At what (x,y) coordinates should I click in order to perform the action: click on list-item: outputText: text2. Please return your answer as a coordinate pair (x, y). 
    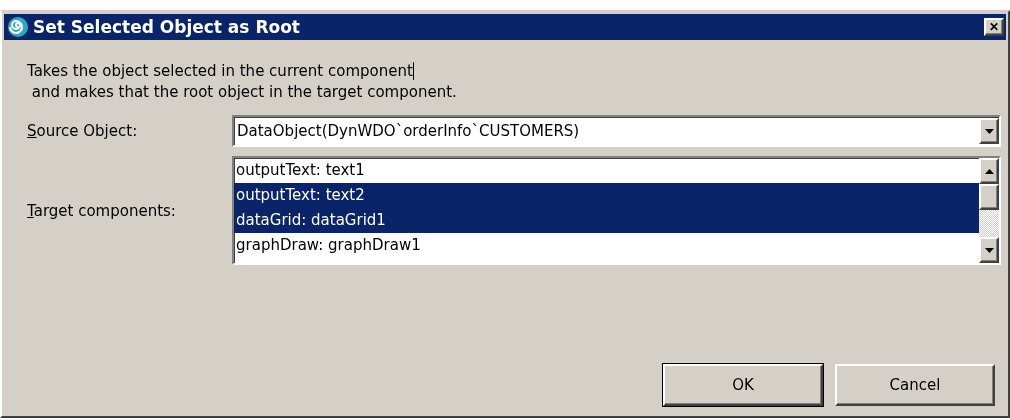
    Looking at the image, I should click on (606, 195).